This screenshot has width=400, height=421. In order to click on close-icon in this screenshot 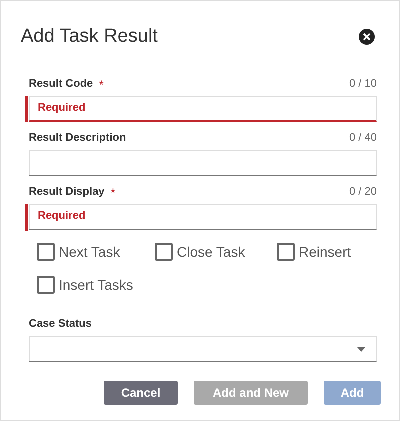, I will do `click(367, 37)`.